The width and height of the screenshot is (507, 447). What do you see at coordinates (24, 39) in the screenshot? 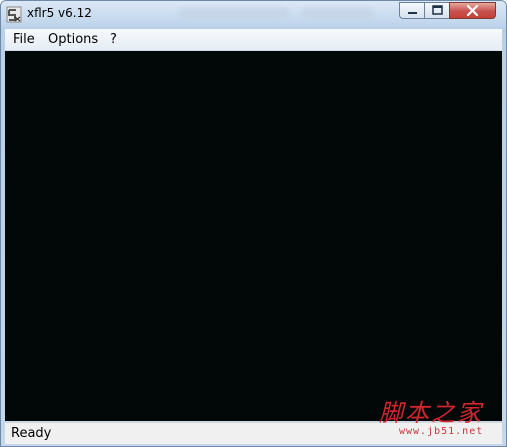
I see `menu-file: File` at bounding box center [24, 39].